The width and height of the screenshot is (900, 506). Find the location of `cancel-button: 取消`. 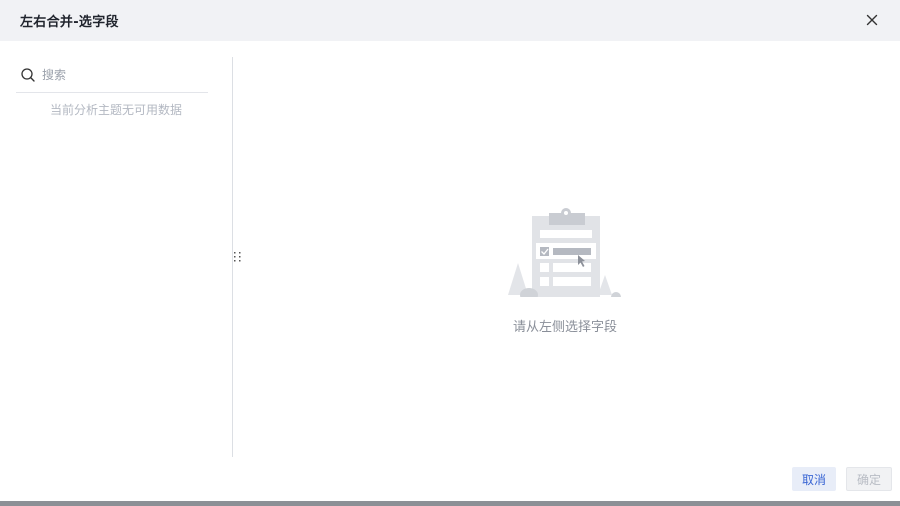

cancel-button: 取消 is located at coordinates (814, 479).